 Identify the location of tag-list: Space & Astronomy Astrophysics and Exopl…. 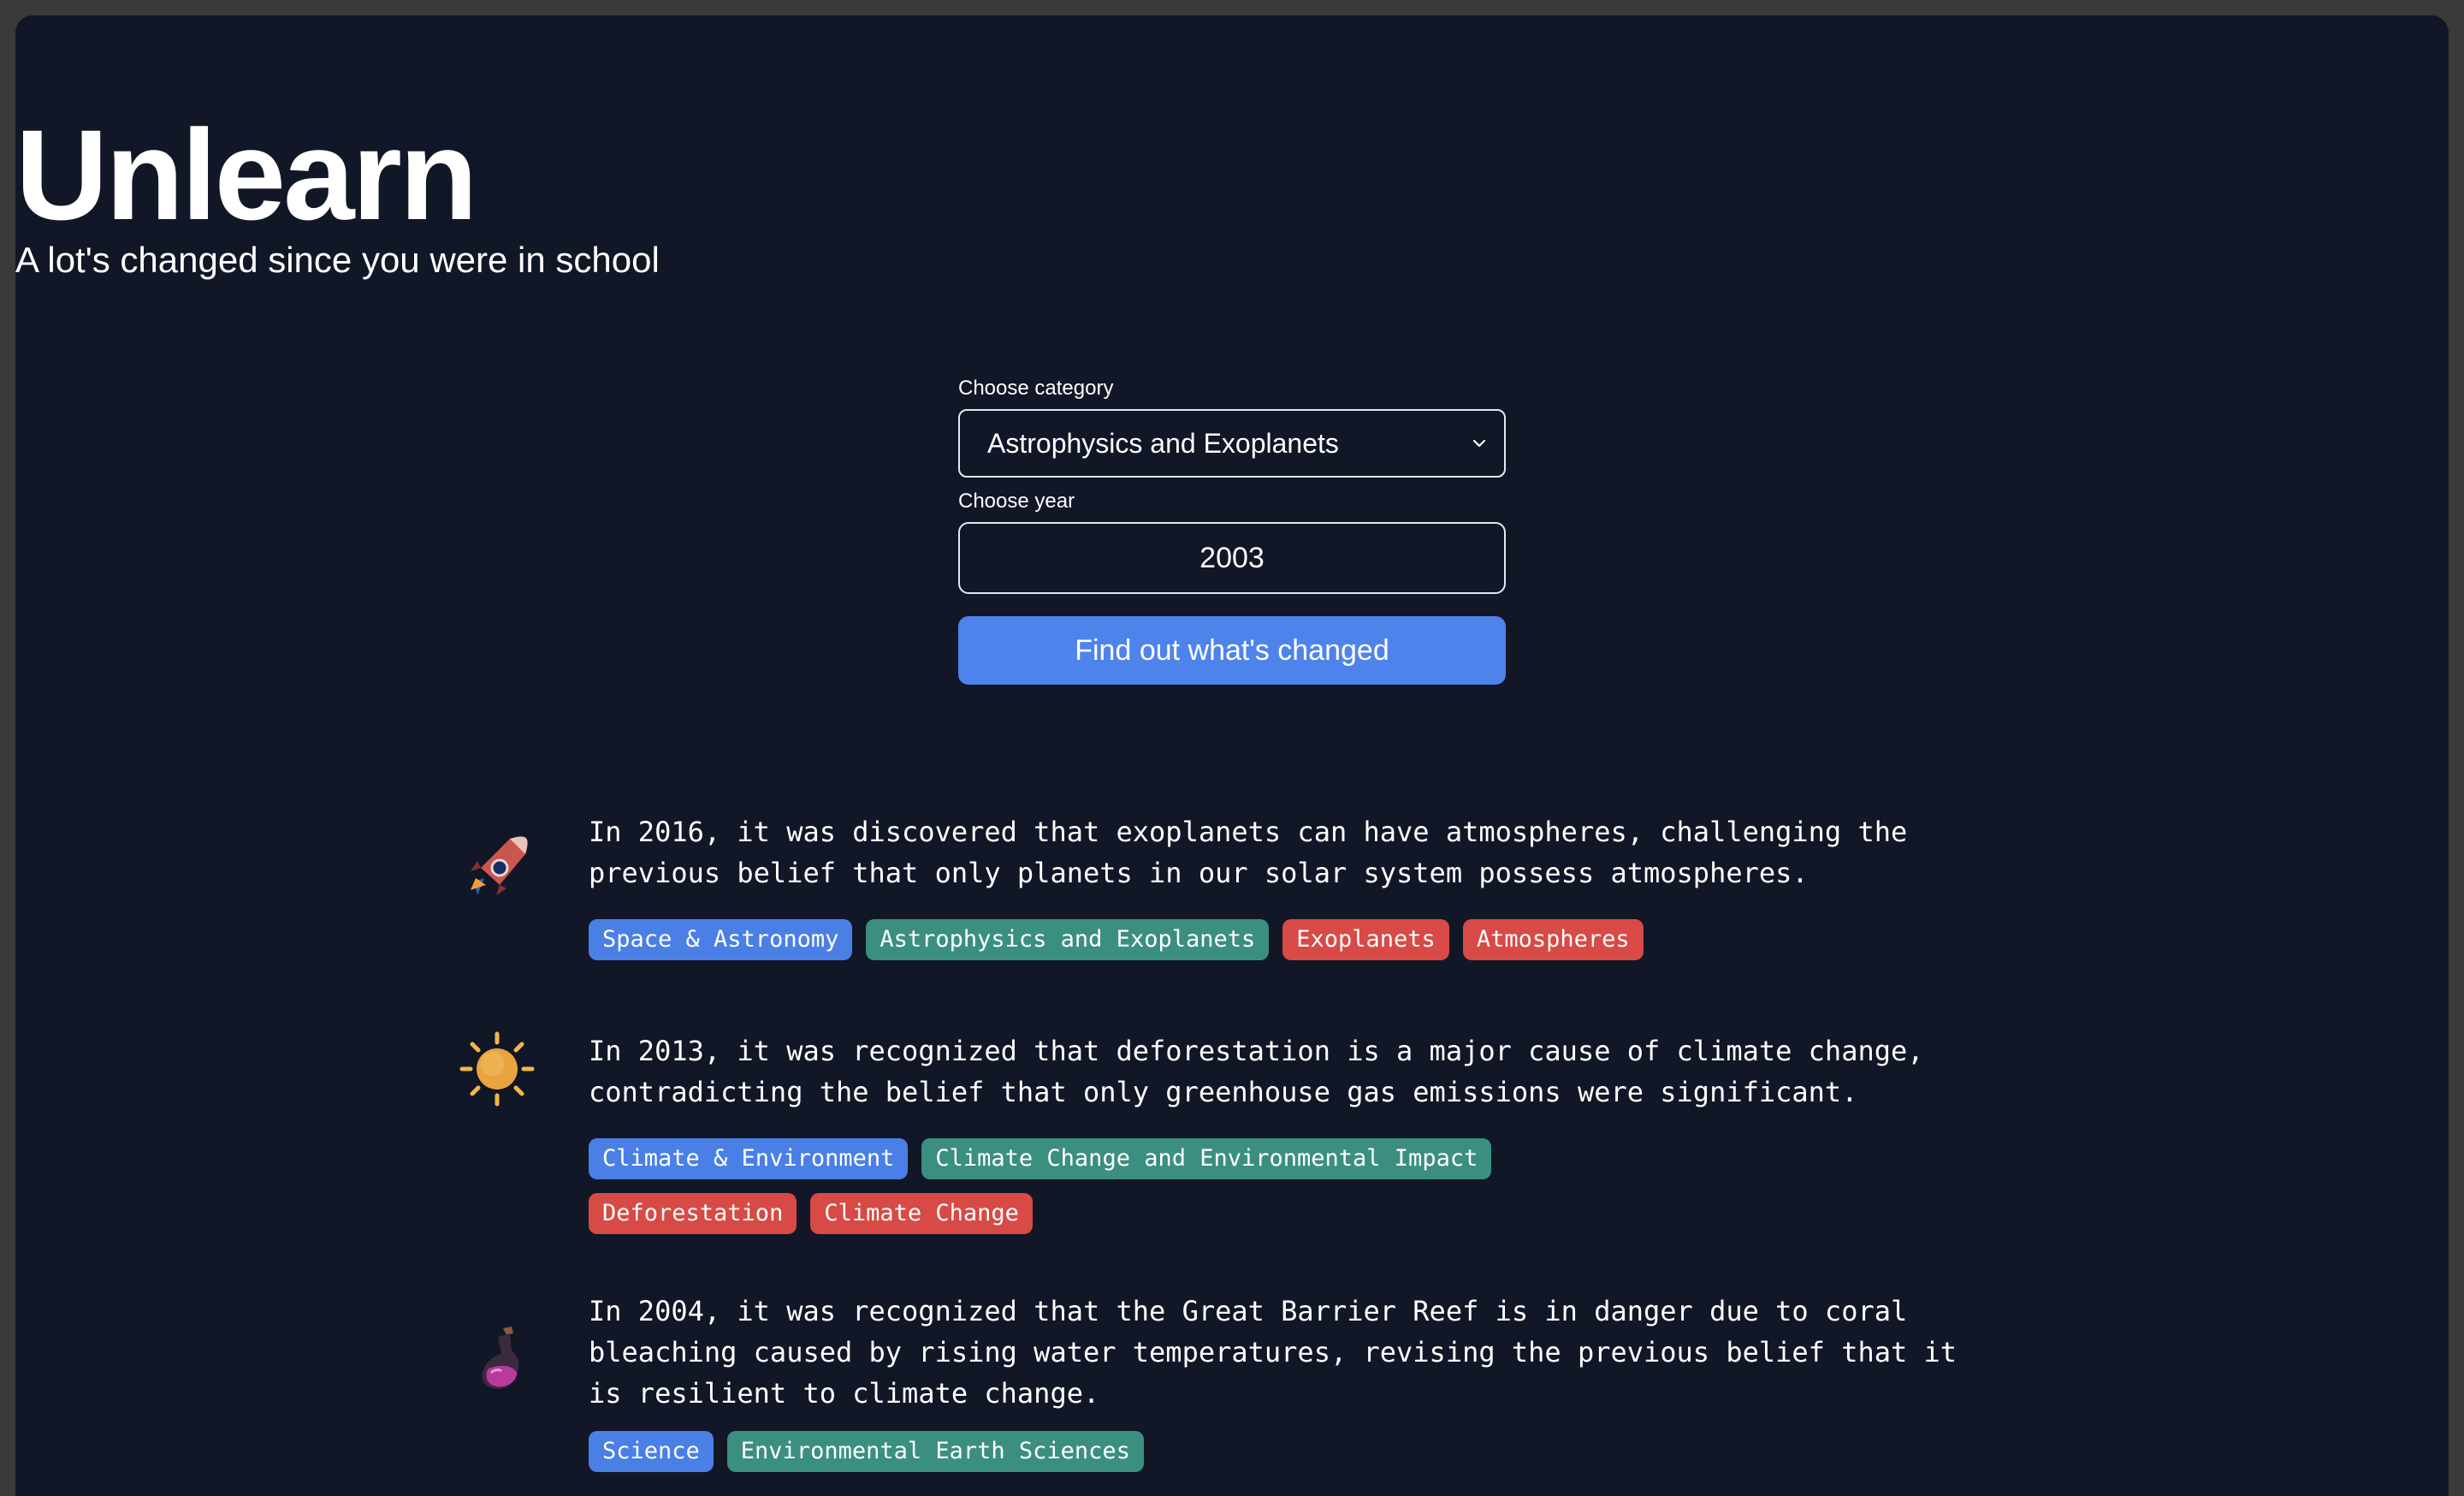
(1324, 939).